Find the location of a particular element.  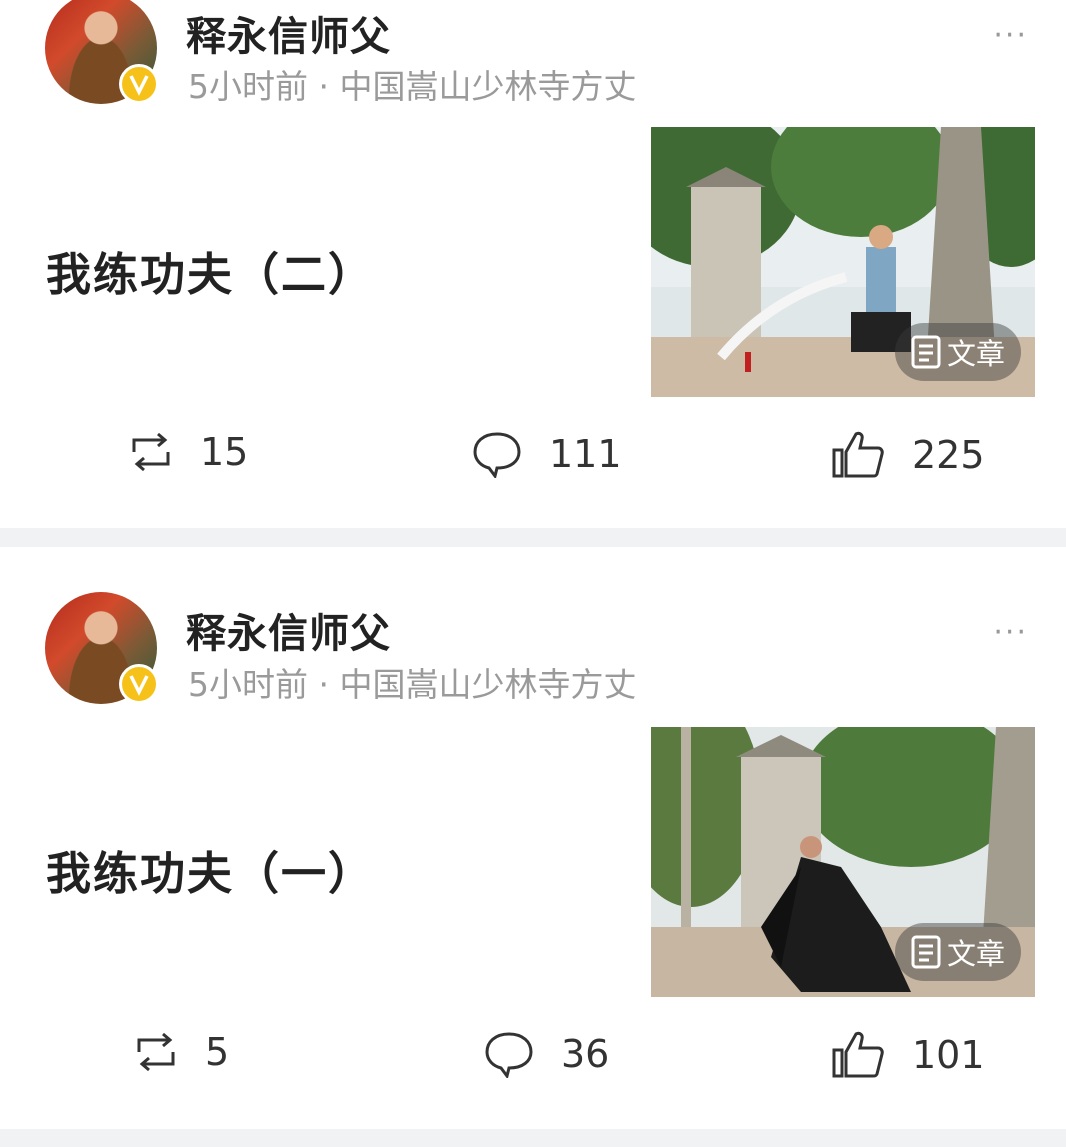

post-title: 我练功夫（一） is located at coordinates (210, 869).